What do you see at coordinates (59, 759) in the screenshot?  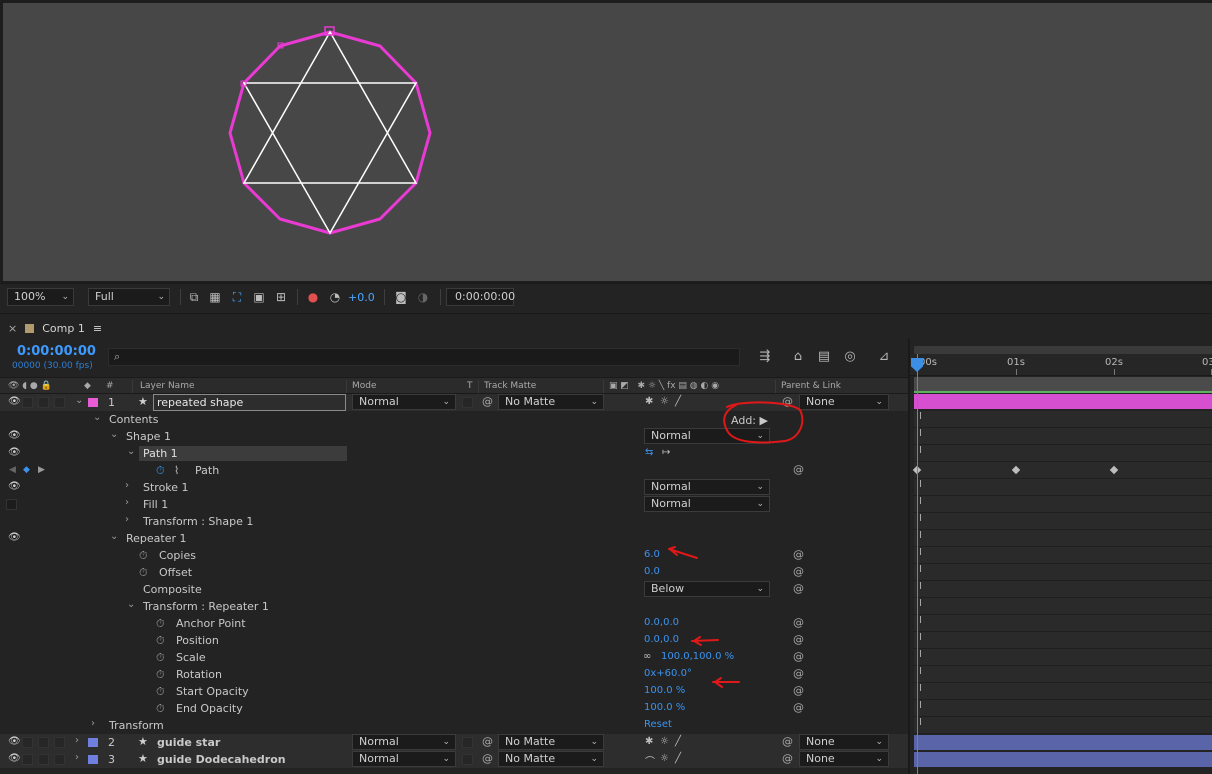 I see `lock-toggle` at bounding box center [59, 759].